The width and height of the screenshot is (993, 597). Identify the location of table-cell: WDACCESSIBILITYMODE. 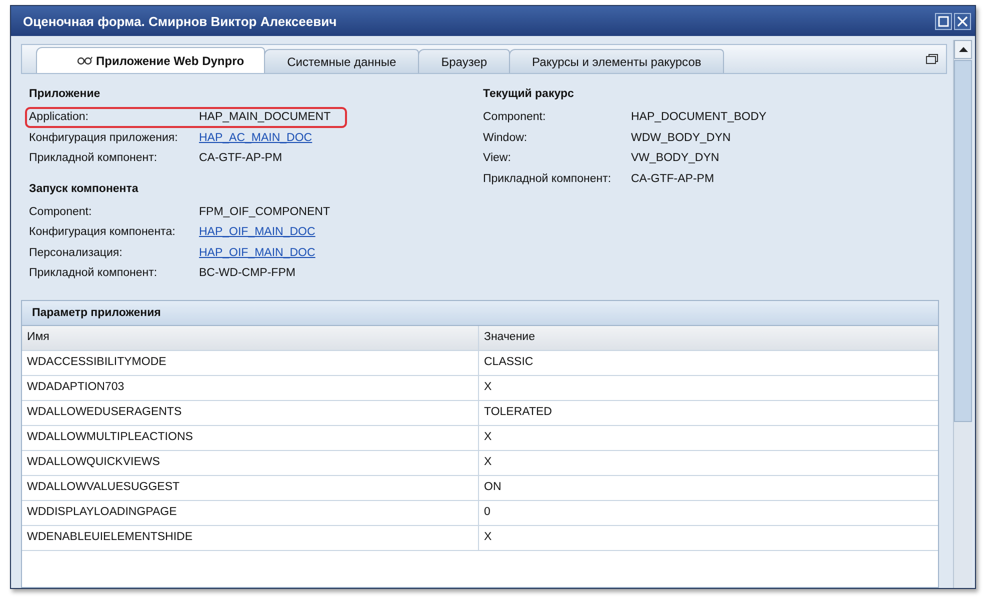
(250, 362).